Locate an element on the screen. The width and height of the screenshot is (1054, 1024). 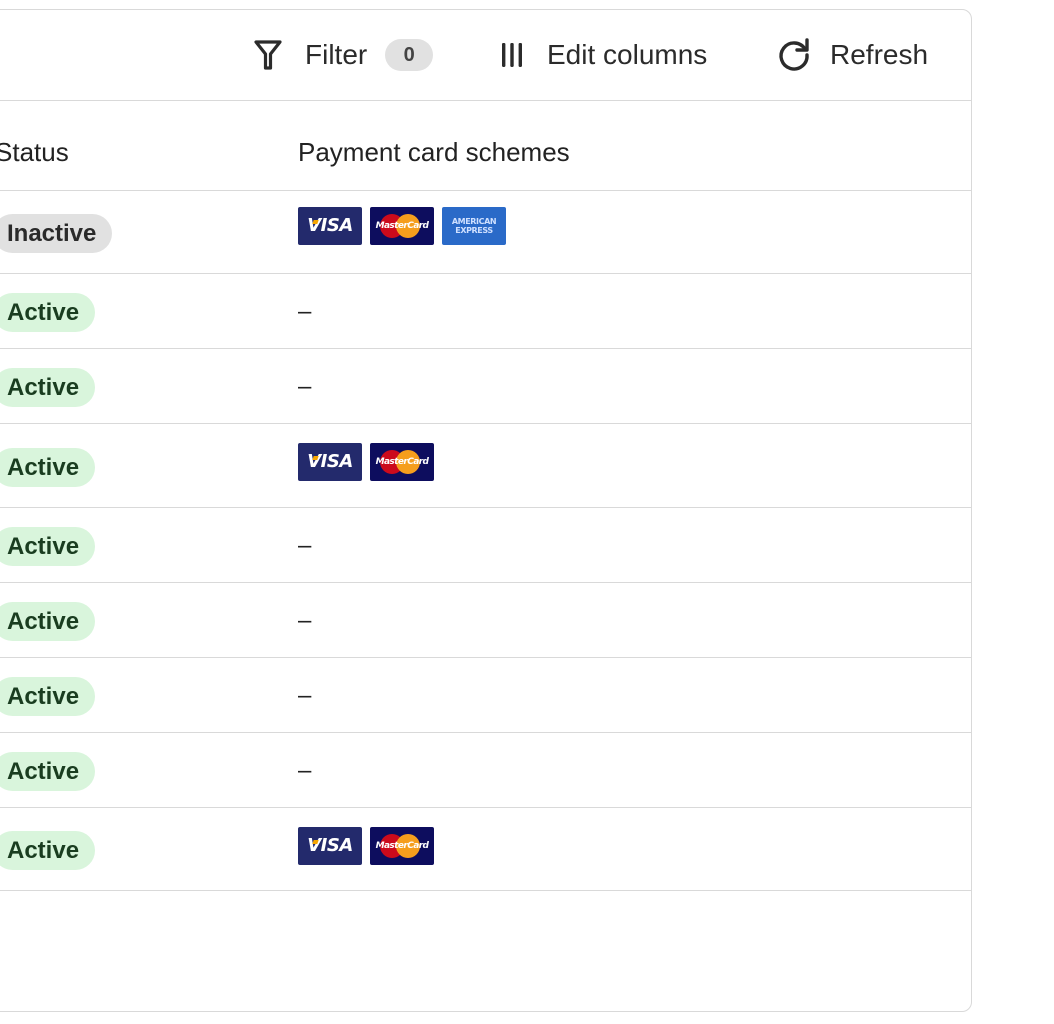
refresh-button: Refresh is located at coordinates (852, 55).